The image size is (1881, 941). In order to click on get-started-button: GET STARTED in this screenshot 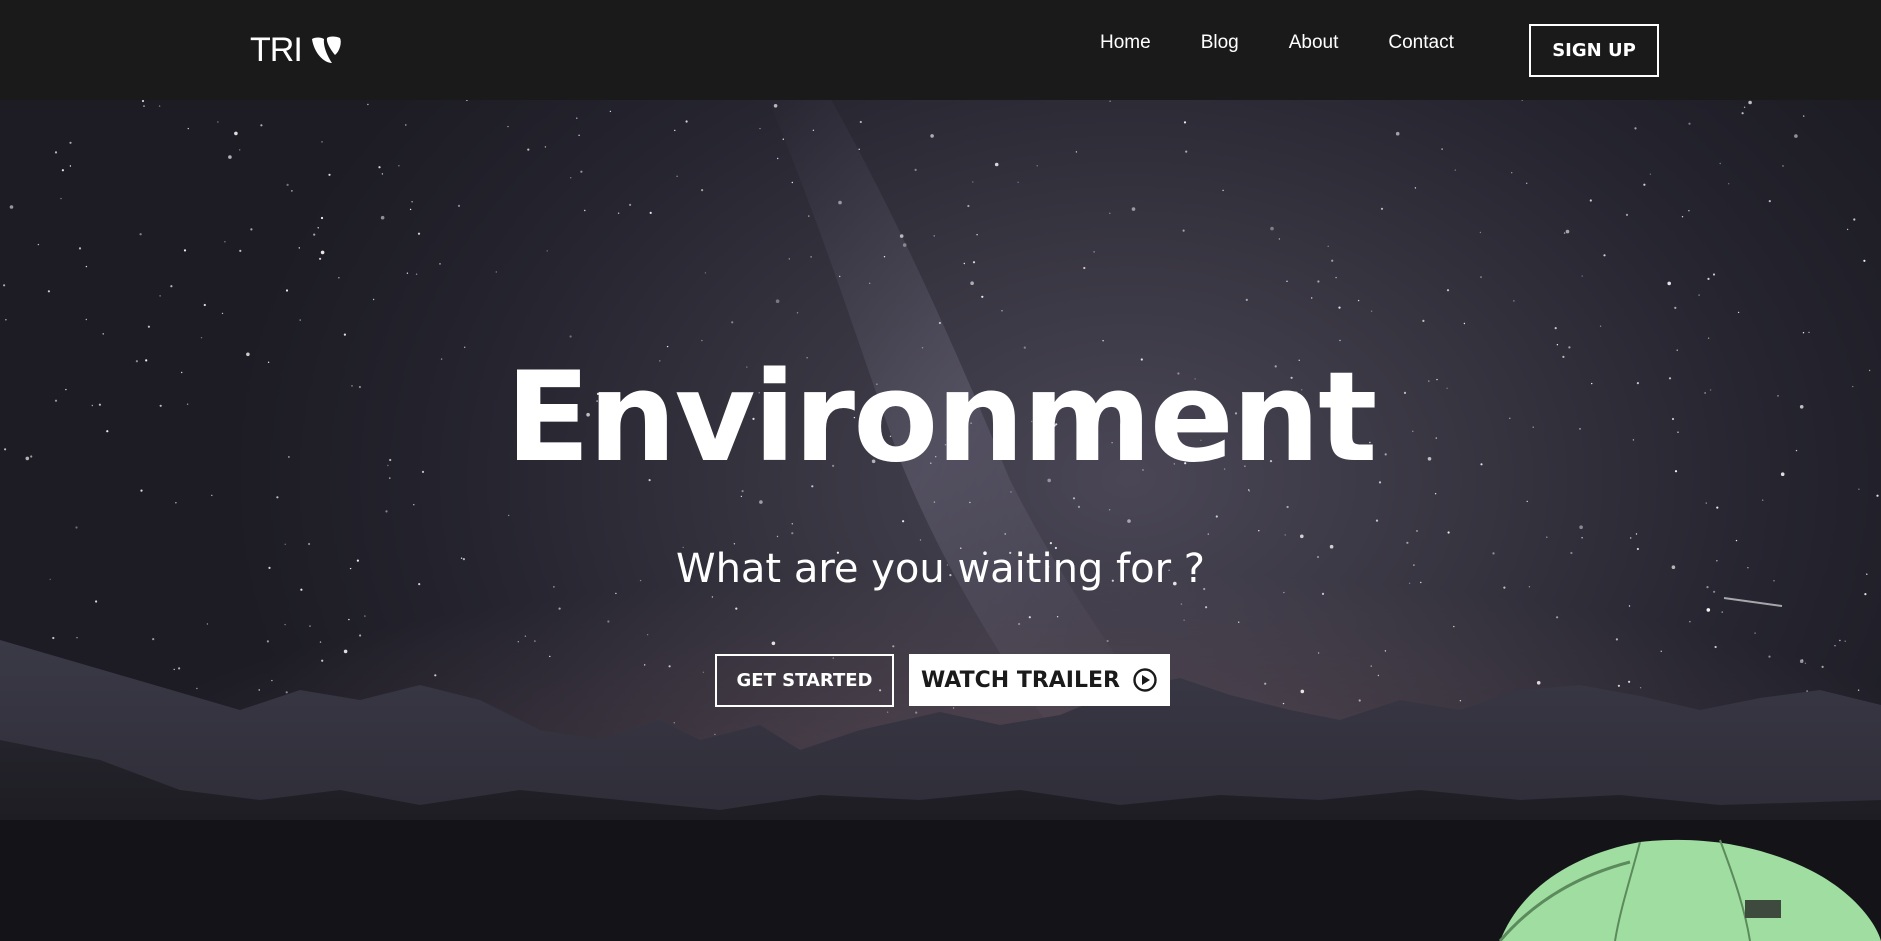, I will do `click(804, 680)`.